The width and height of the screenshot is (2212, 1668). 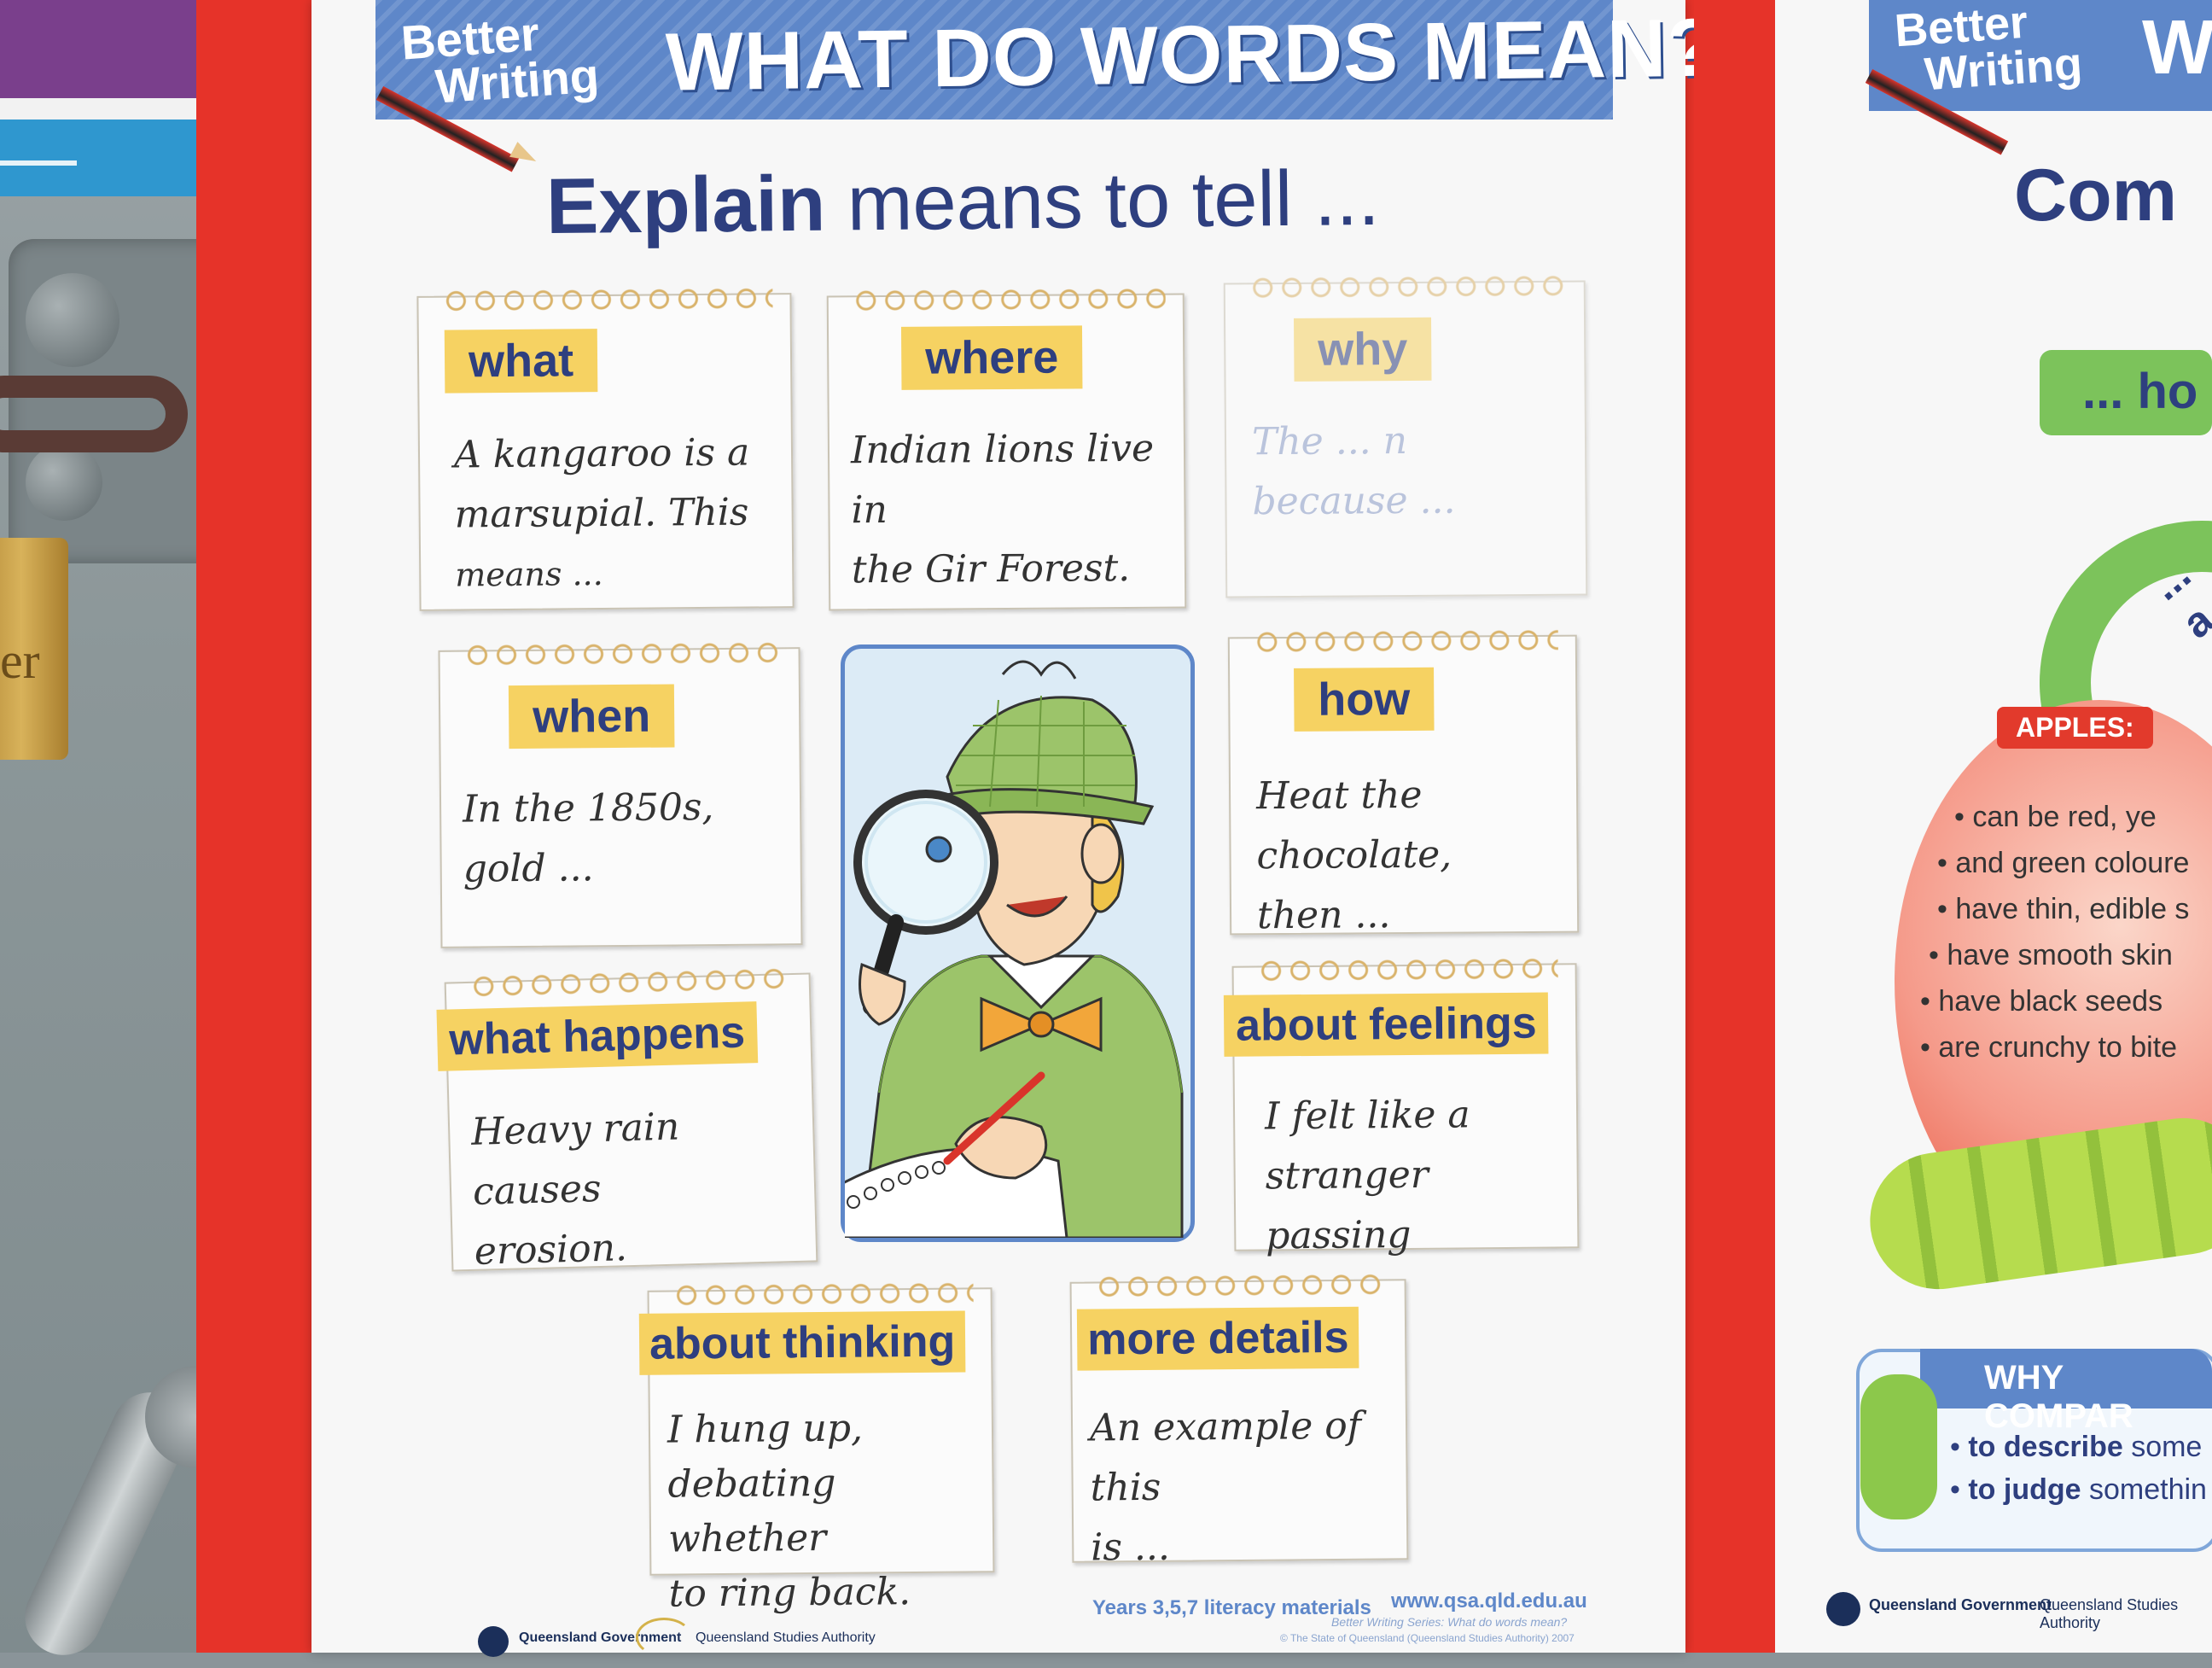 What do you see at coordinates (1217, 1338) in the screenshot?
I see `card-tag: more details` at bounding box center [1217, 1338].